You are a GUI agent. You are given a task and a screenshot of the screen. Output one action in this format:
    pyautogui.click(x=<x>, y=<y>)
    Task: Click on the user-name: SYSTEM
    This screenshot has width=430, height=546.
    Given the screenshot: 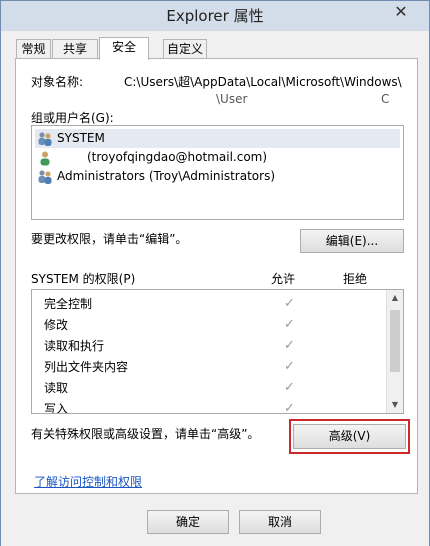 What is the action you would take?
    pyautogui.click(x=81, y=138)
    